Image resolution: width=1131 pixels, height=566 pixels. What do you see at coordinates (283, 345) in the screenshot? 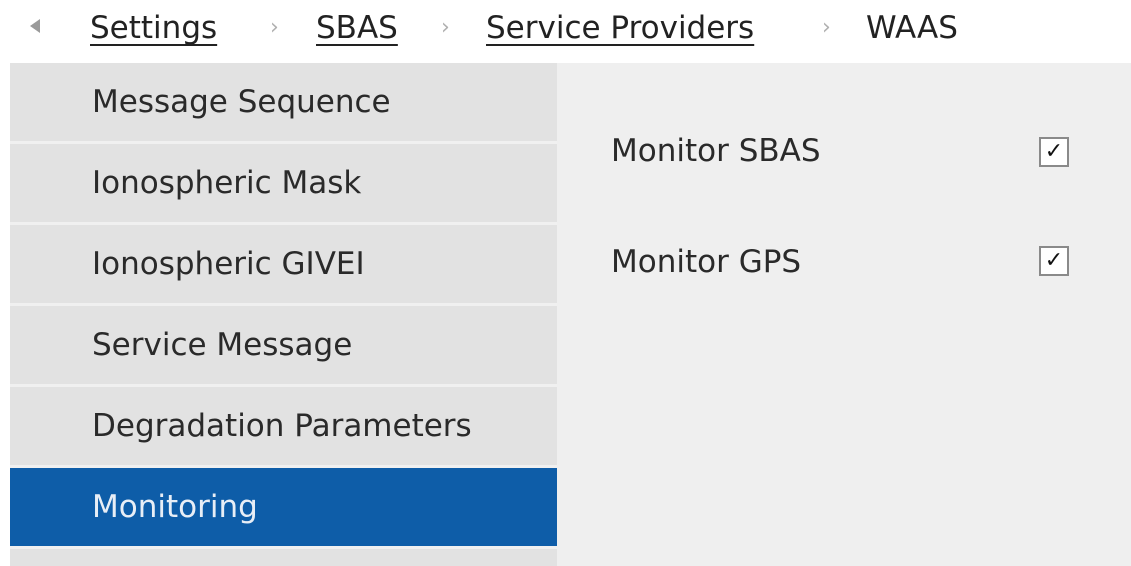
I see `sidebar-item-service-message: Service Message` at bounding box center [283, 345].